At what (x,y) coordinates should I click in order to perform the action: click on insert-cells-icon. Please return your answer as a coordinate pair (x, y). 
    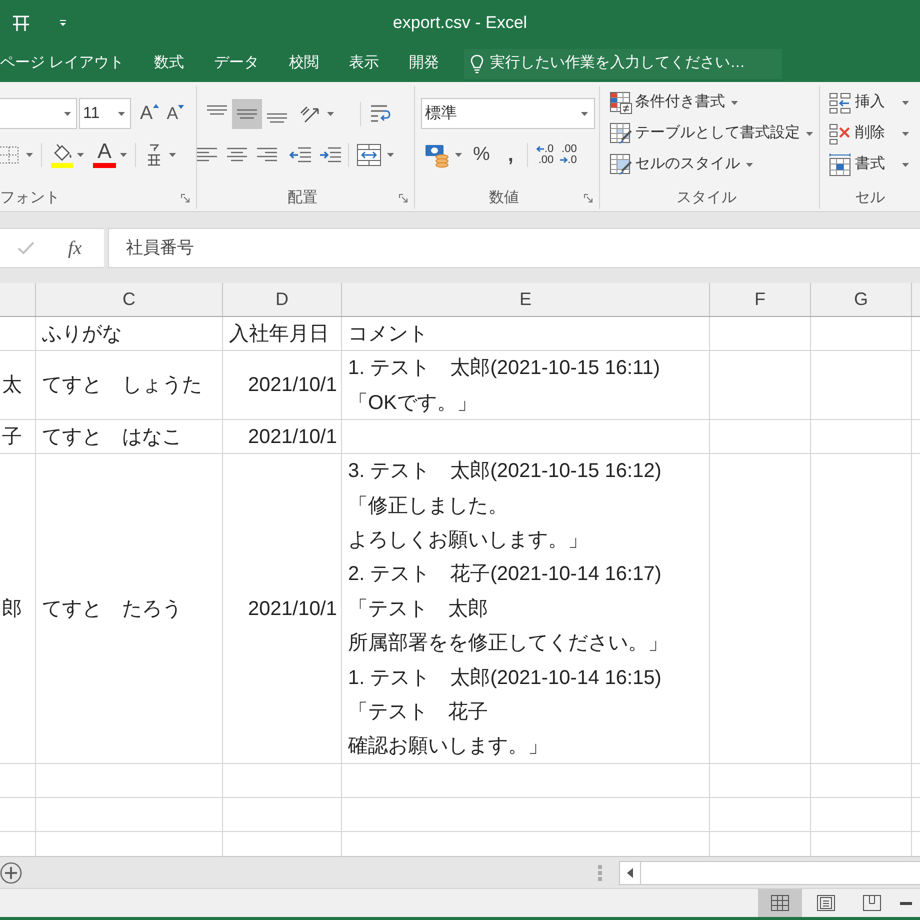
    Looking at the image, I should click on (840, 103).